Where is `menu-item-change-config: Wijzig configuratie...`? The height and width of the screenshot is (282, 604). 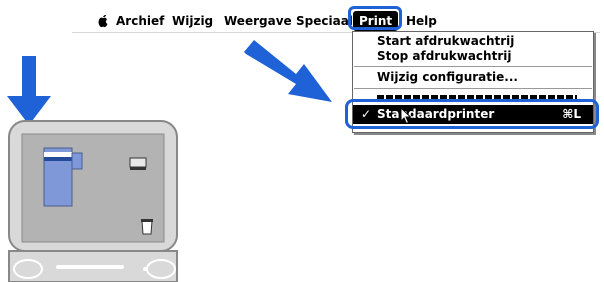
menu-item-change-config: Wijzig configuratie... is located at coordinates (447, 77).